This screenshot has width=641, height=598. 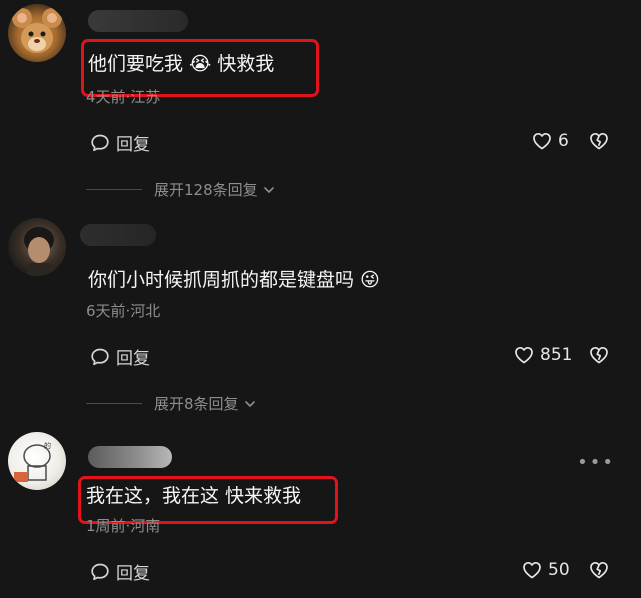 I want to click on like-button: 50, so click(x=546, y=570).